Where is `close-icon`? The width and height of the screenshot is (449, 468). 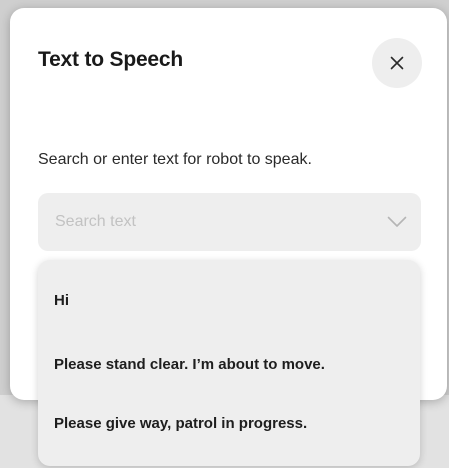
close-icon is located at coordinates (397, 63).